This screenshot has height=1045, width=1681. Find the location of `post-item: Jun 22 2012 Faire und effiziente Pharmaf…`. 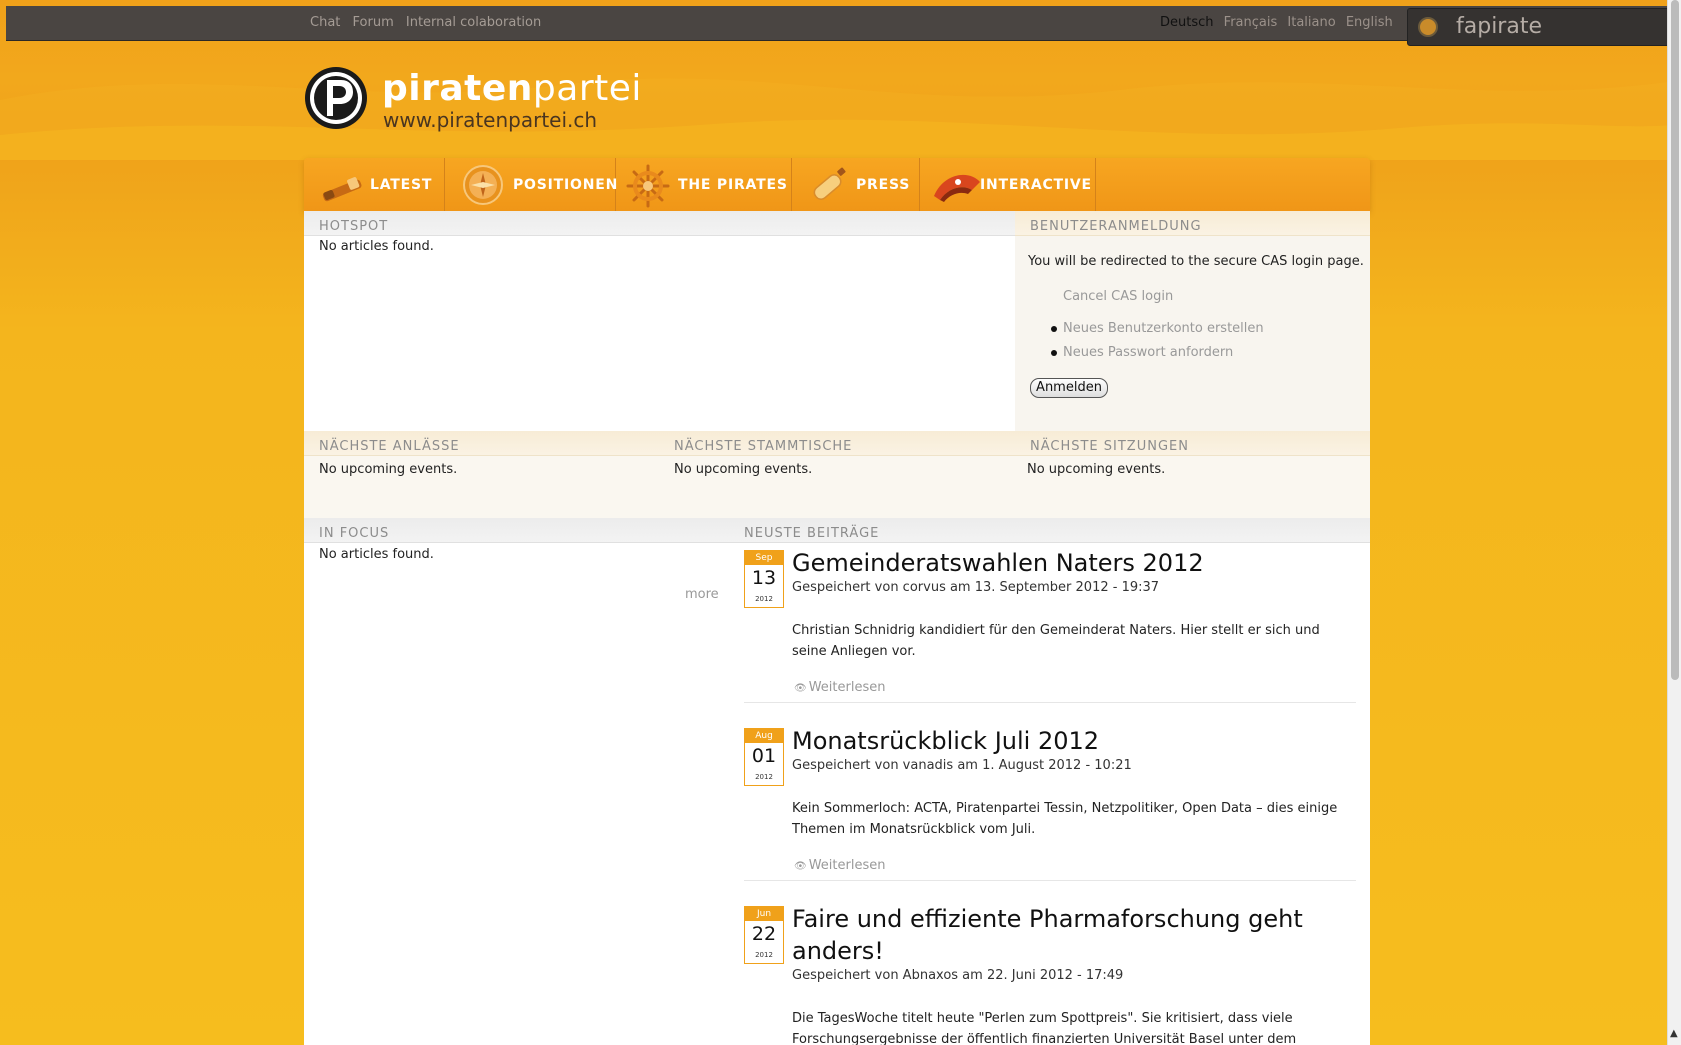

post-item: Jun 22 2012 Faire und effiziente Pharmaf… is located at coordinates (1054, 974).